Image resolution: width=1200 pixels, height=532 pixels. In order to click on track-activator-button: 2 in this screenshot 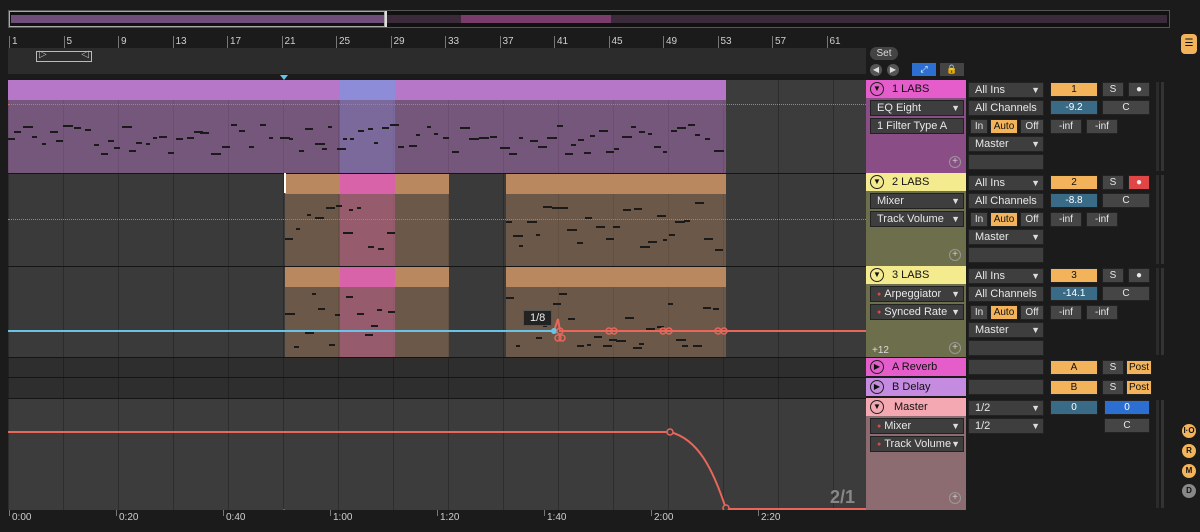, I will do `click(1074, 182)`.